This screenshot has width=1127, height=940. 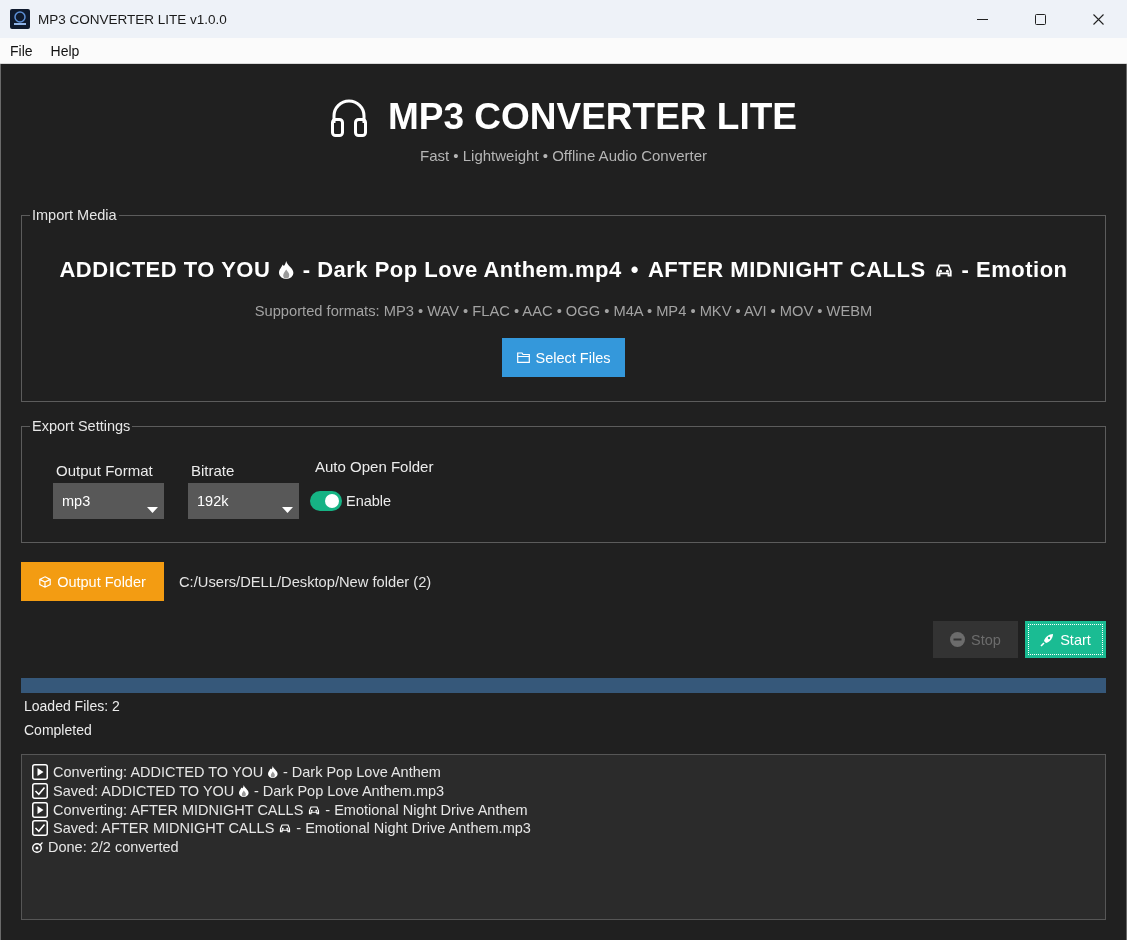 I want to click on box-icon, so click(x=45, y=581).